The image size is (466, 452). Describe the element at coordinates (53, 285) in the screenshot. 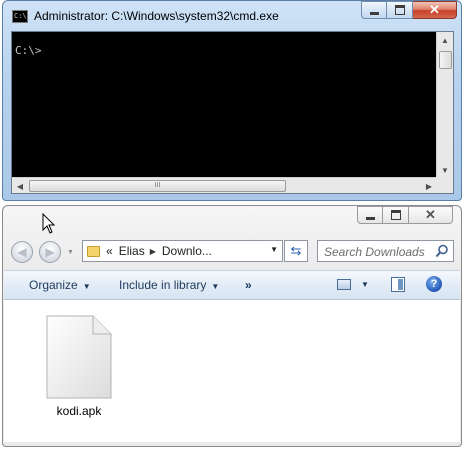

I see `organize-label: Organize` at that location.